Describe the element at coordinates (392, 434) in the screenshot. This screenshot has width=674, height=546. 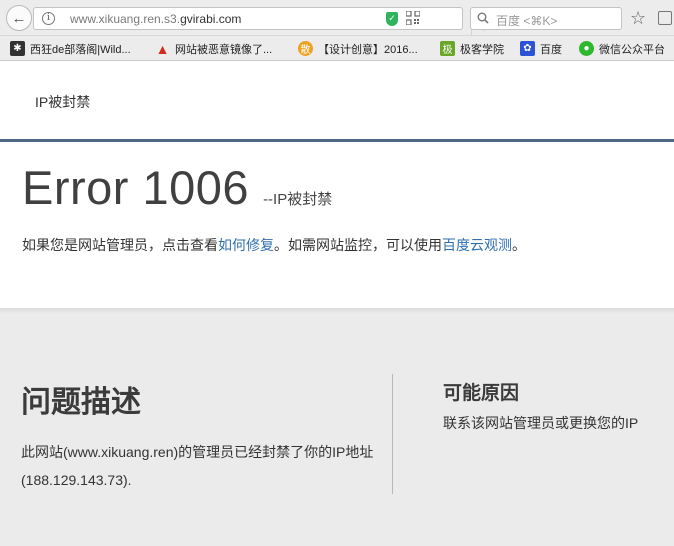
I see `vertical-divider` at that location.